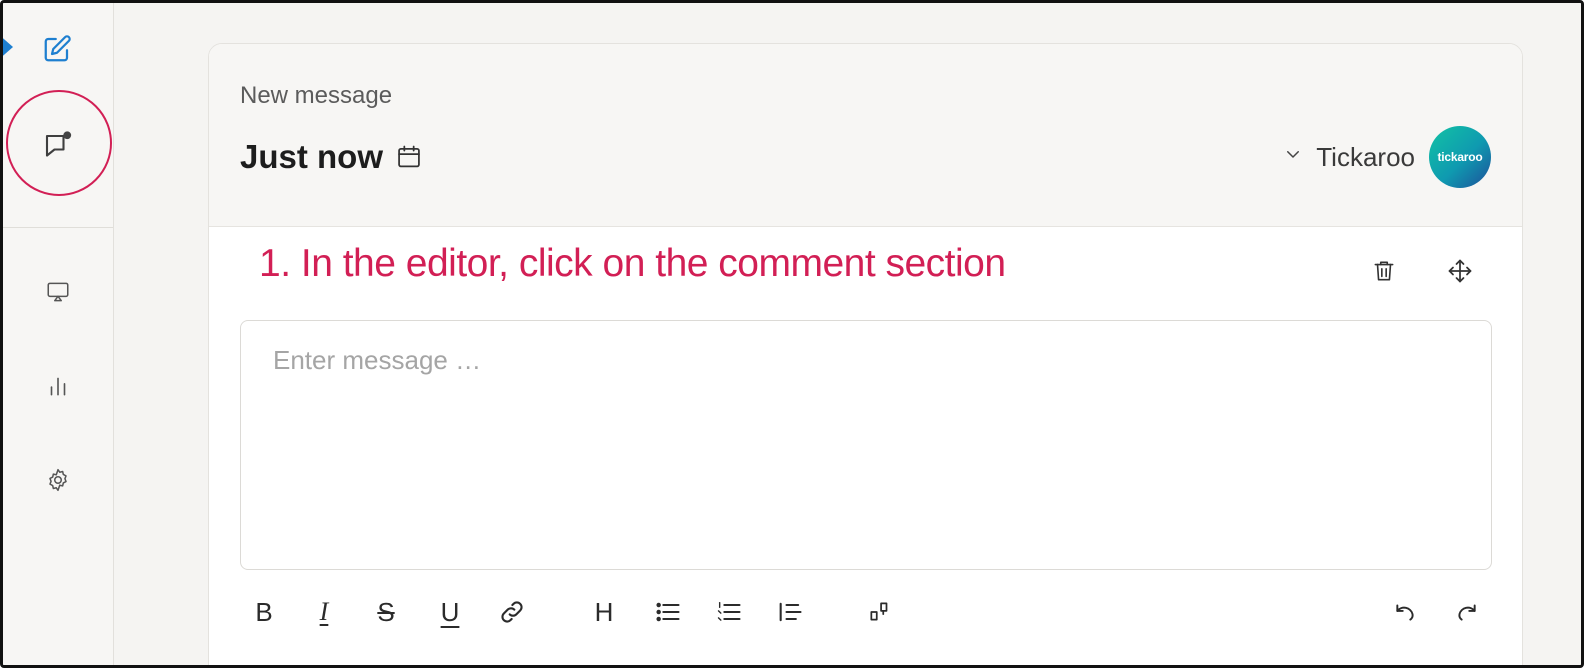 The image size is (1584, 668). I want to click on time-label: Just now, so click(312, 156).